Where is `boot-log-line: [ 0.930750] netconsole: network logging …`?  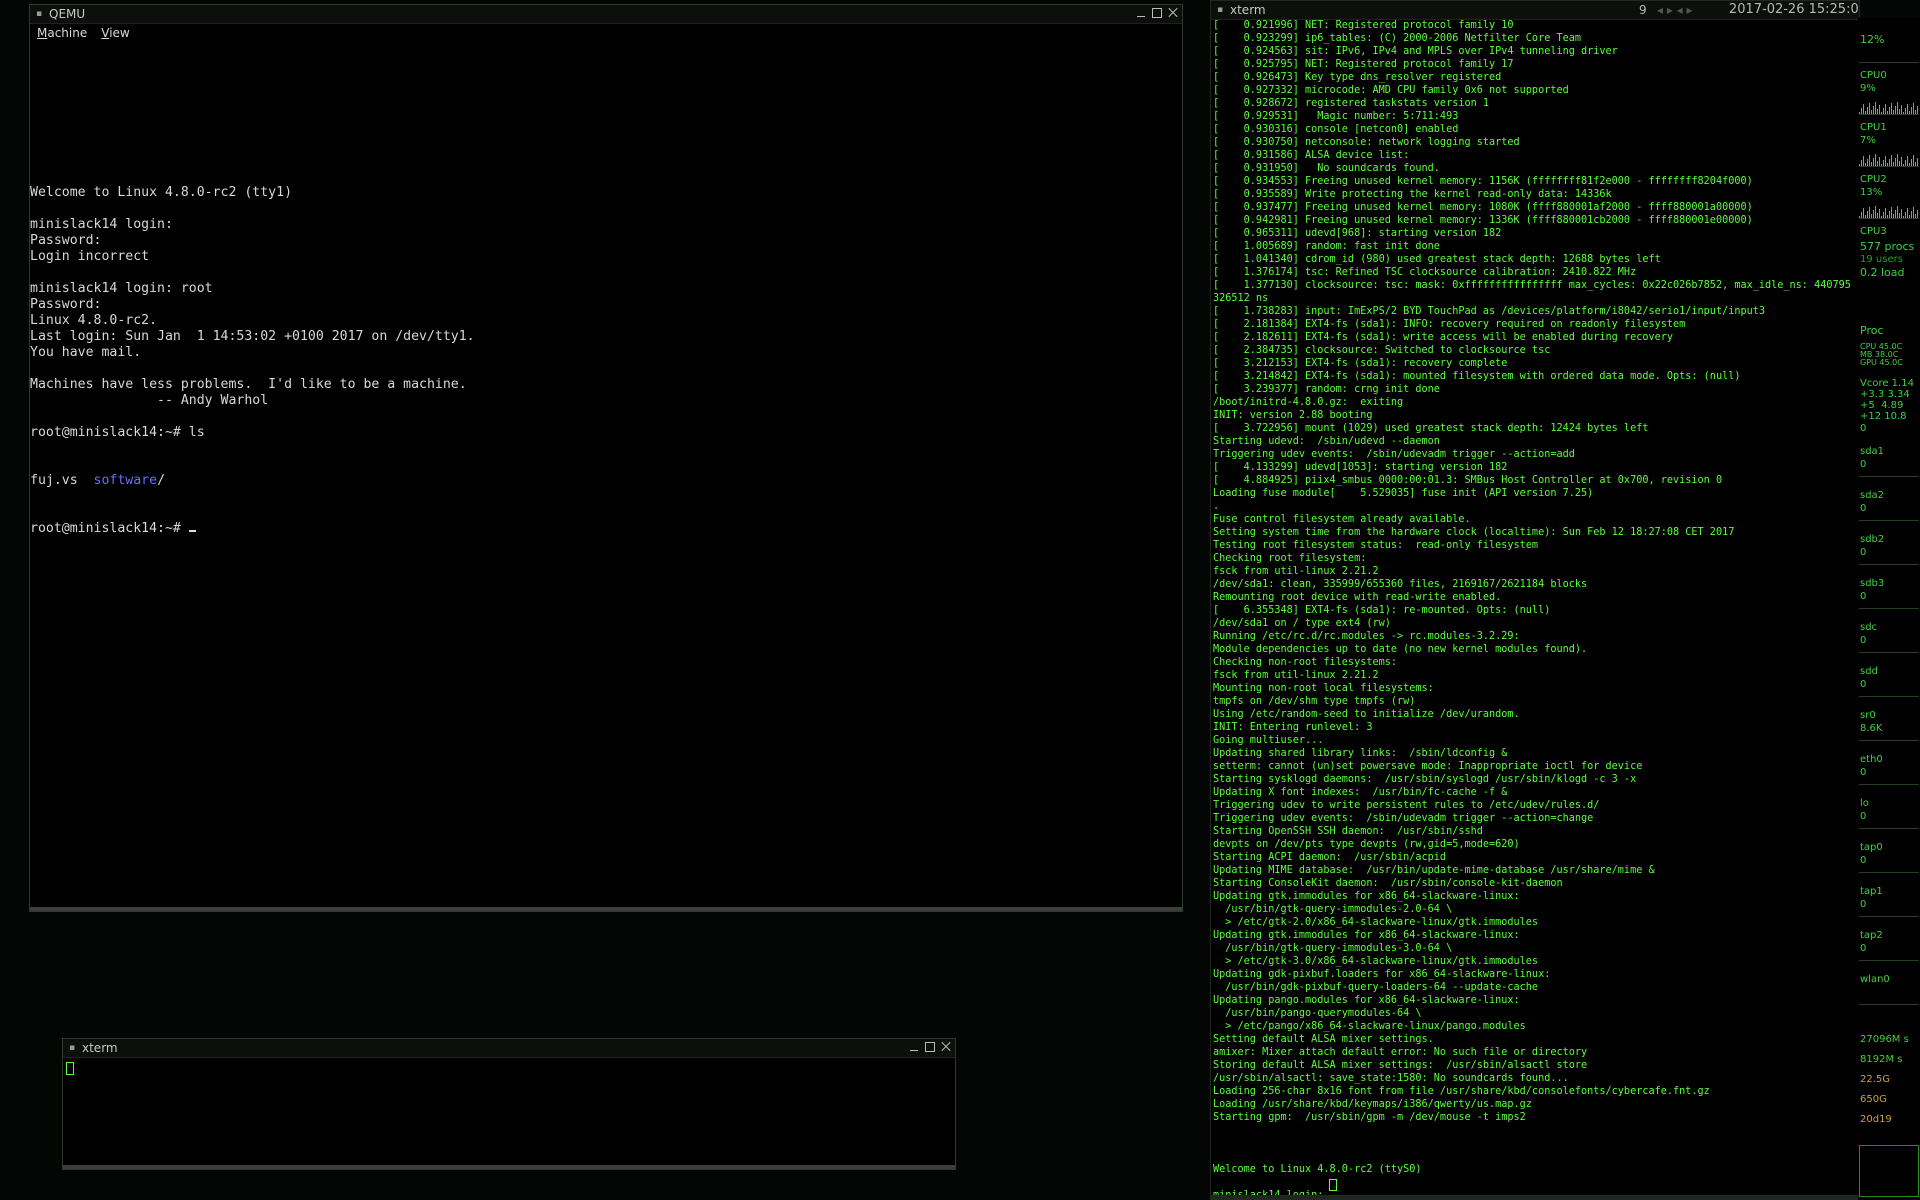
boot-log-line: [ 0.930750] netconsole: network logging … is located at coordinates (1366, 142).